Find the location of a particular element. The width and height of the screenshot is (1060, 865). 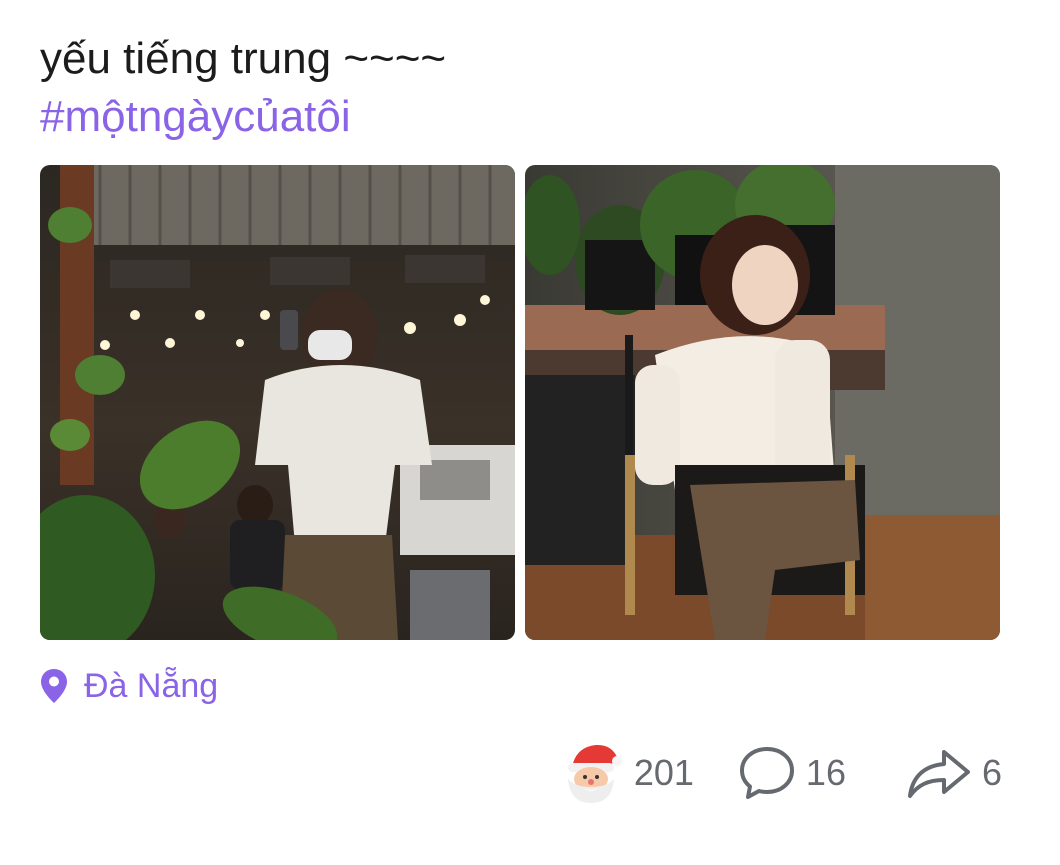

post-actions: 201 16 6 is located at coordinates (782, 773).